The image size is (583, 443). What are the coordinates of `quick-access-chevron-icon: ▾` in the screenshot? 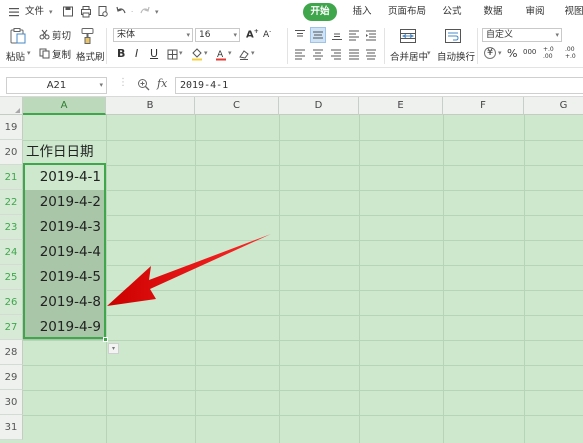 It's located at (157, 12).